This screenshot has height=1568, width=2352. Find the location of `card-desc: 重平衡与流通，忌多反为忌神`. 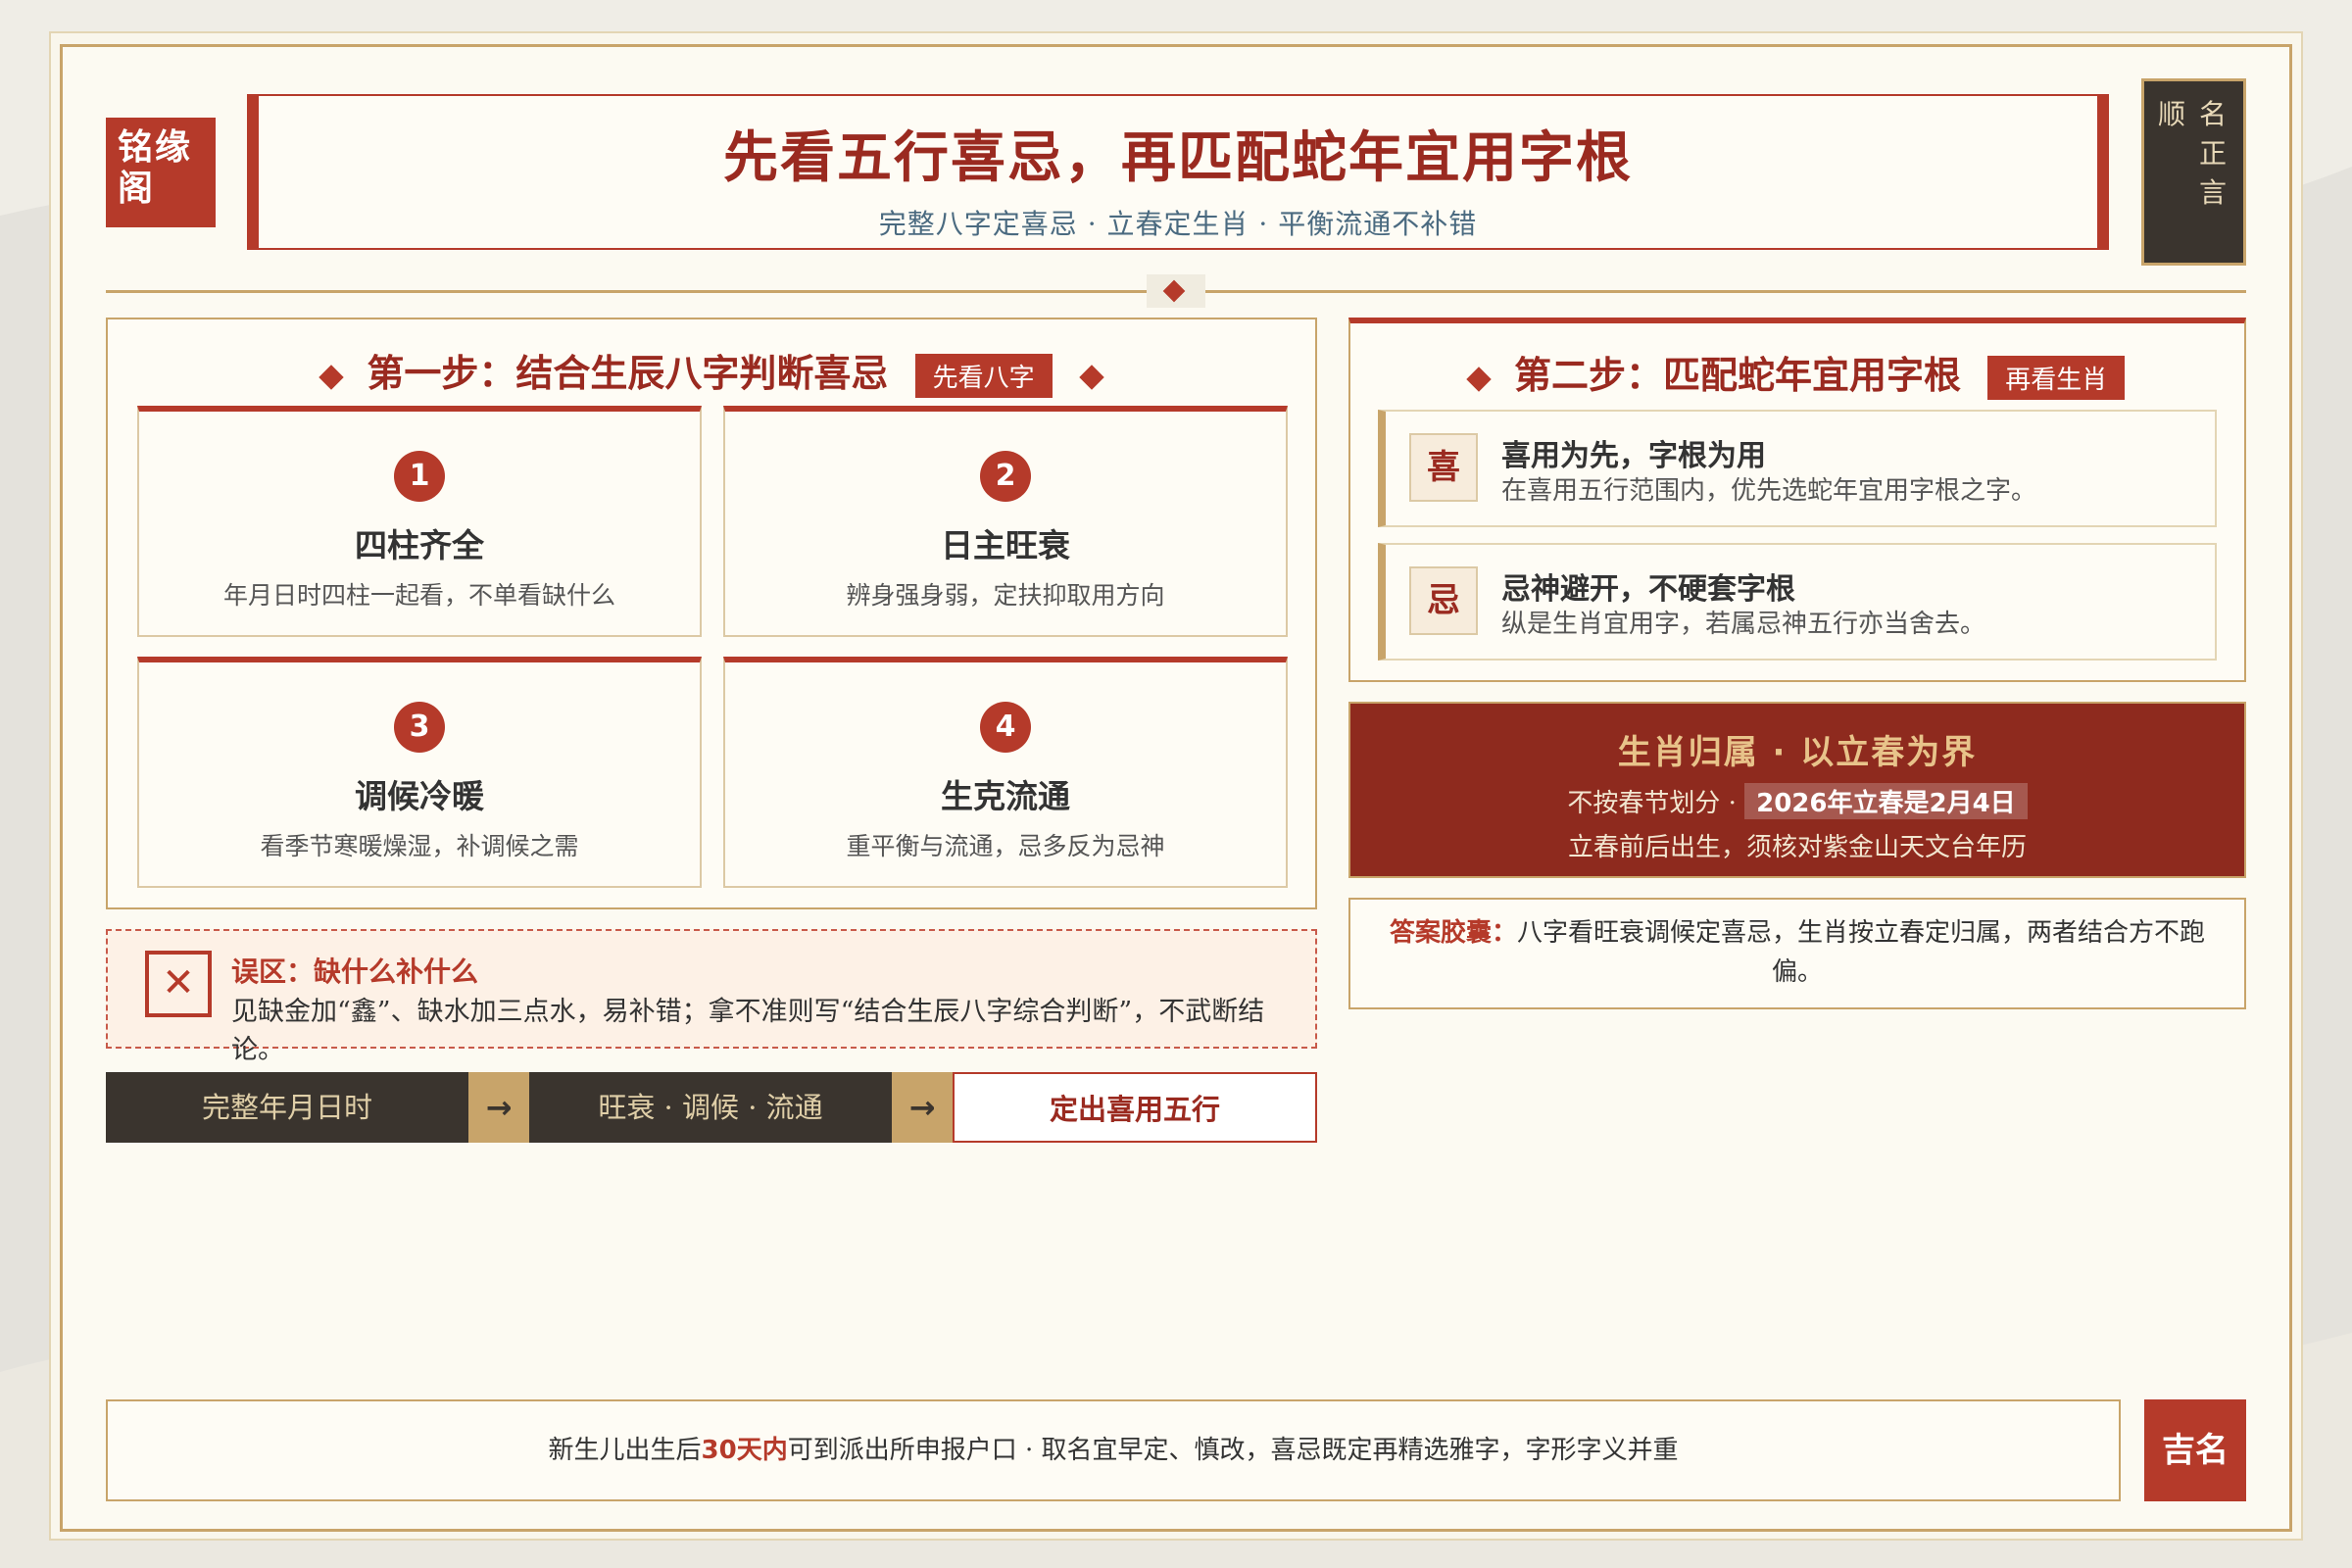

card-desc: 重平衡与流通，忌多反为忌神 is located at coordinates (1005, 846).